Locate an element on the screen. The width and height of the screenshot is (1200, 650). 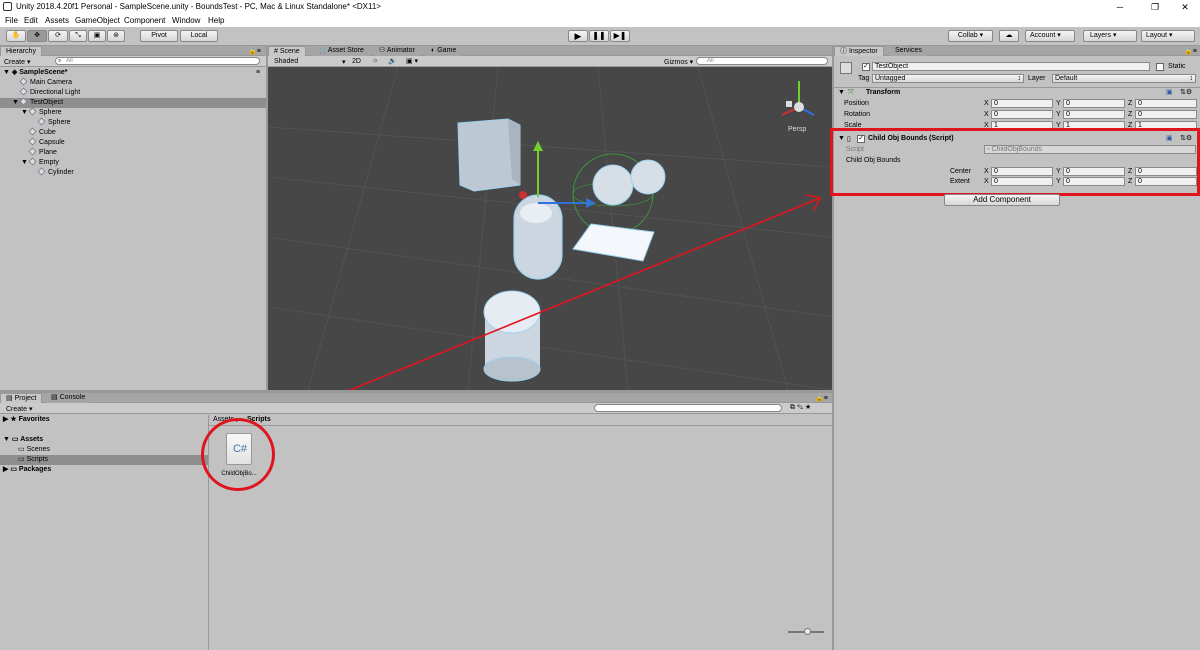
plane-object is located at coordinates (613, 242).